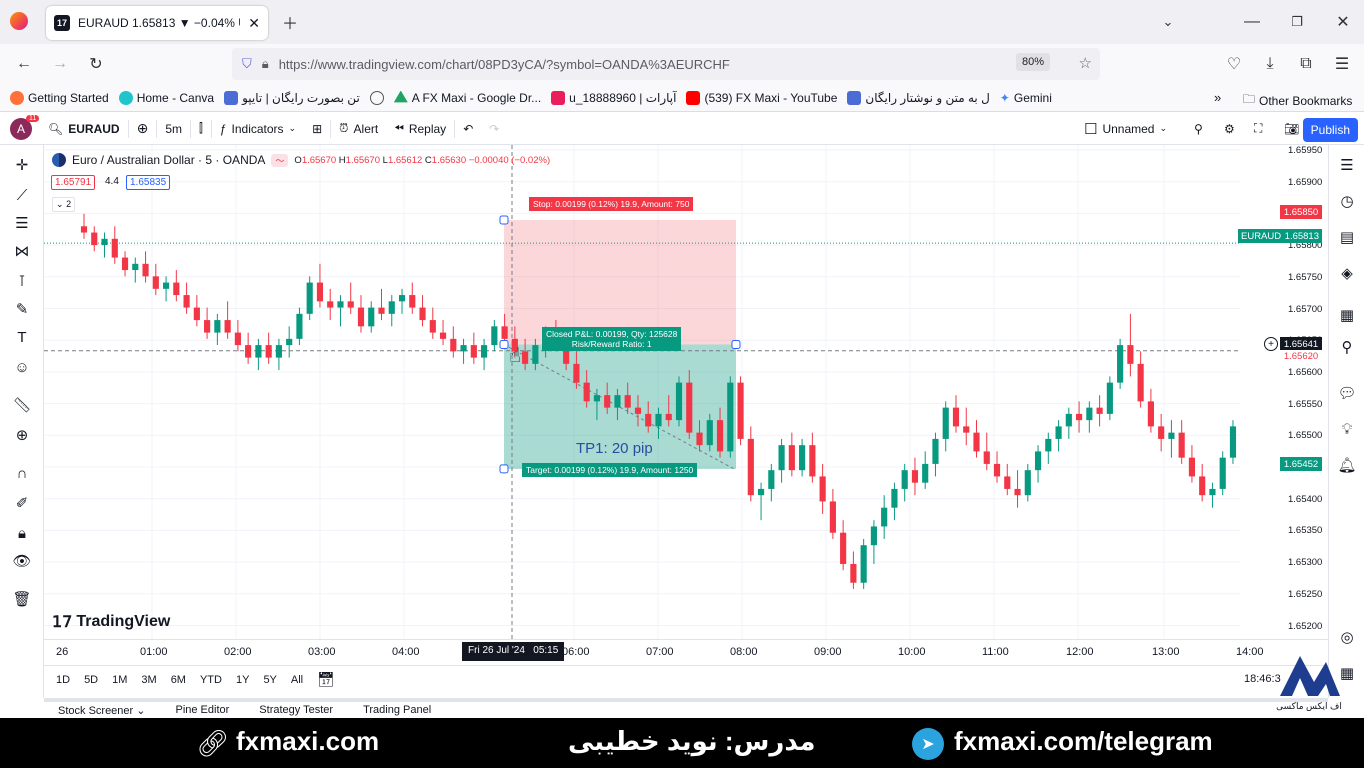 This screenshot has height=768, width=1364. What do you see at coordinates (22, 223) in the screenshot?
I see `fib-icon: ☰` at bounding box center [22, 223].